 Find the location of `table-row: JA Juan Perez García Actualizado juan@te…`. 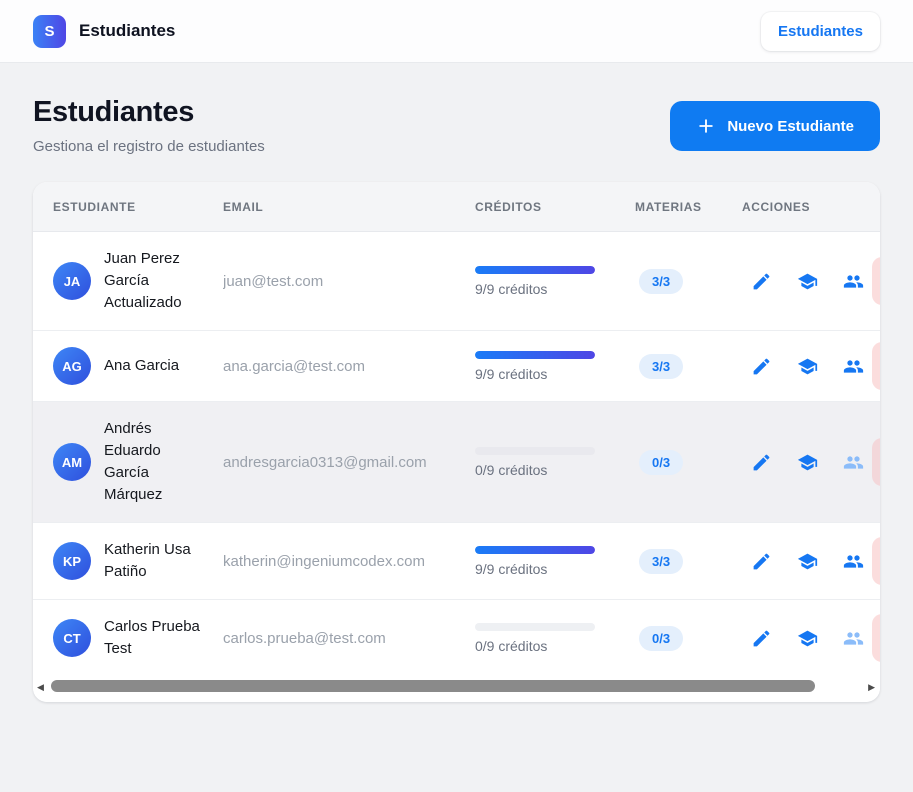

table-row: JA Juan Perez García Actualizado juan@te… is located at coordinates (456, 281).